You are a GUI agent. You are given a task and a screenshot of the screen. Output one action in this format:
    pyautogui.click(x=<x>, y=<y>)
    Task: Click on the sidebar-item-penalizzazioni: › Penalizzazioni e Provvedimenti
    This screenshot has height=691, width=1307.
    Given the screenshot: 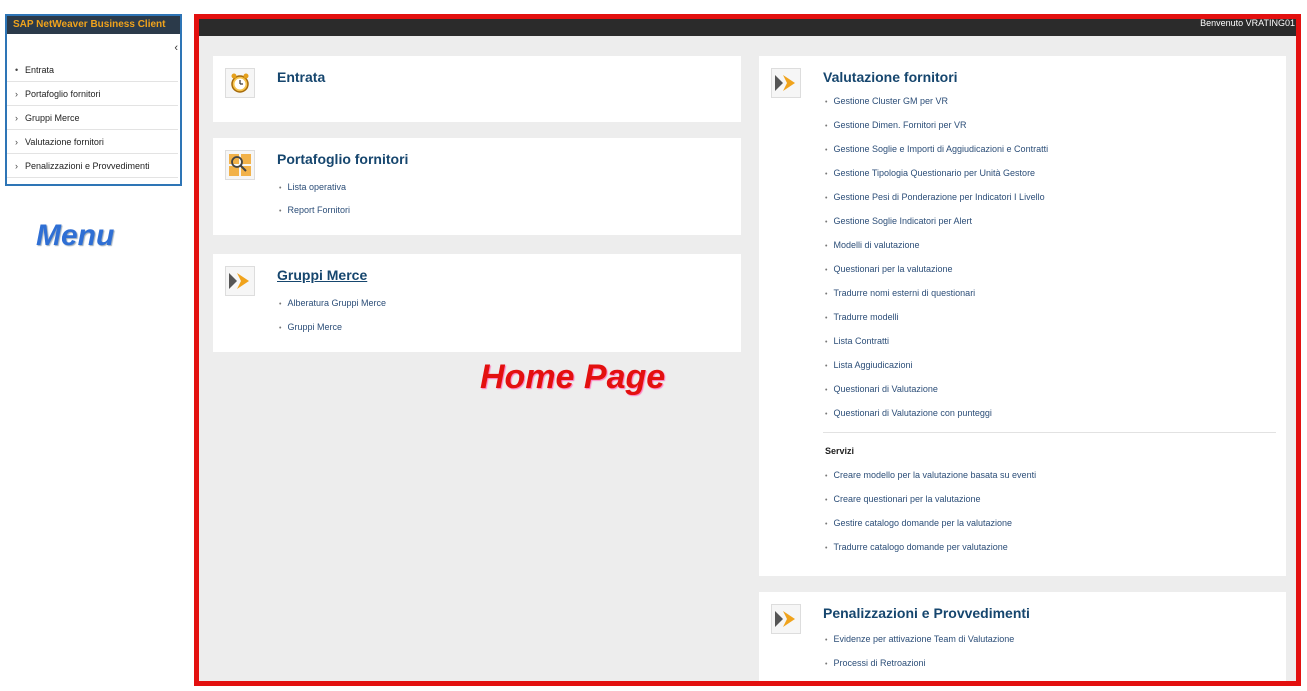 What is the action you would take?
    pyautogui.click(x=92, y=166)
    